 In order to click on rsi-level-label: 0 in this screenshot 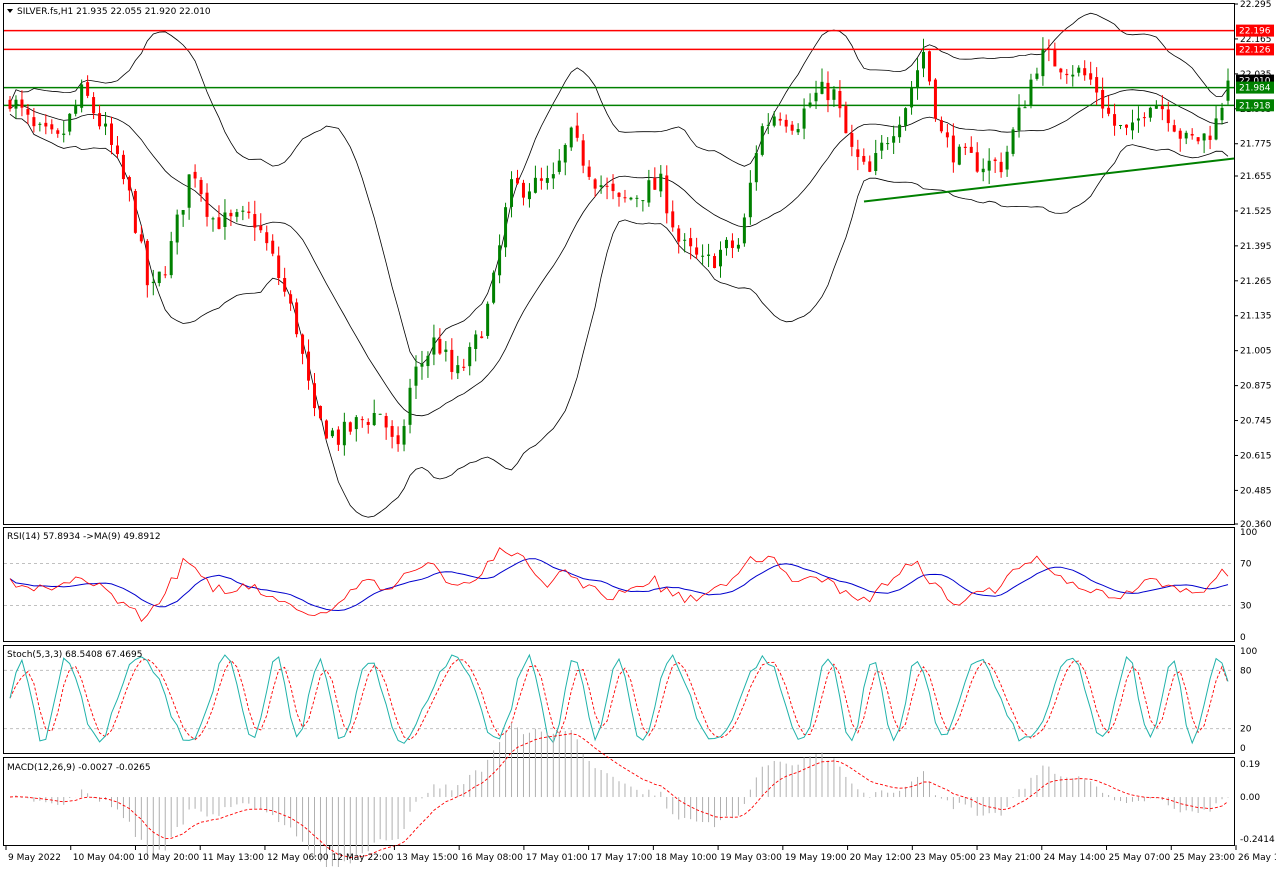, I will do `click(1243, 638)`.